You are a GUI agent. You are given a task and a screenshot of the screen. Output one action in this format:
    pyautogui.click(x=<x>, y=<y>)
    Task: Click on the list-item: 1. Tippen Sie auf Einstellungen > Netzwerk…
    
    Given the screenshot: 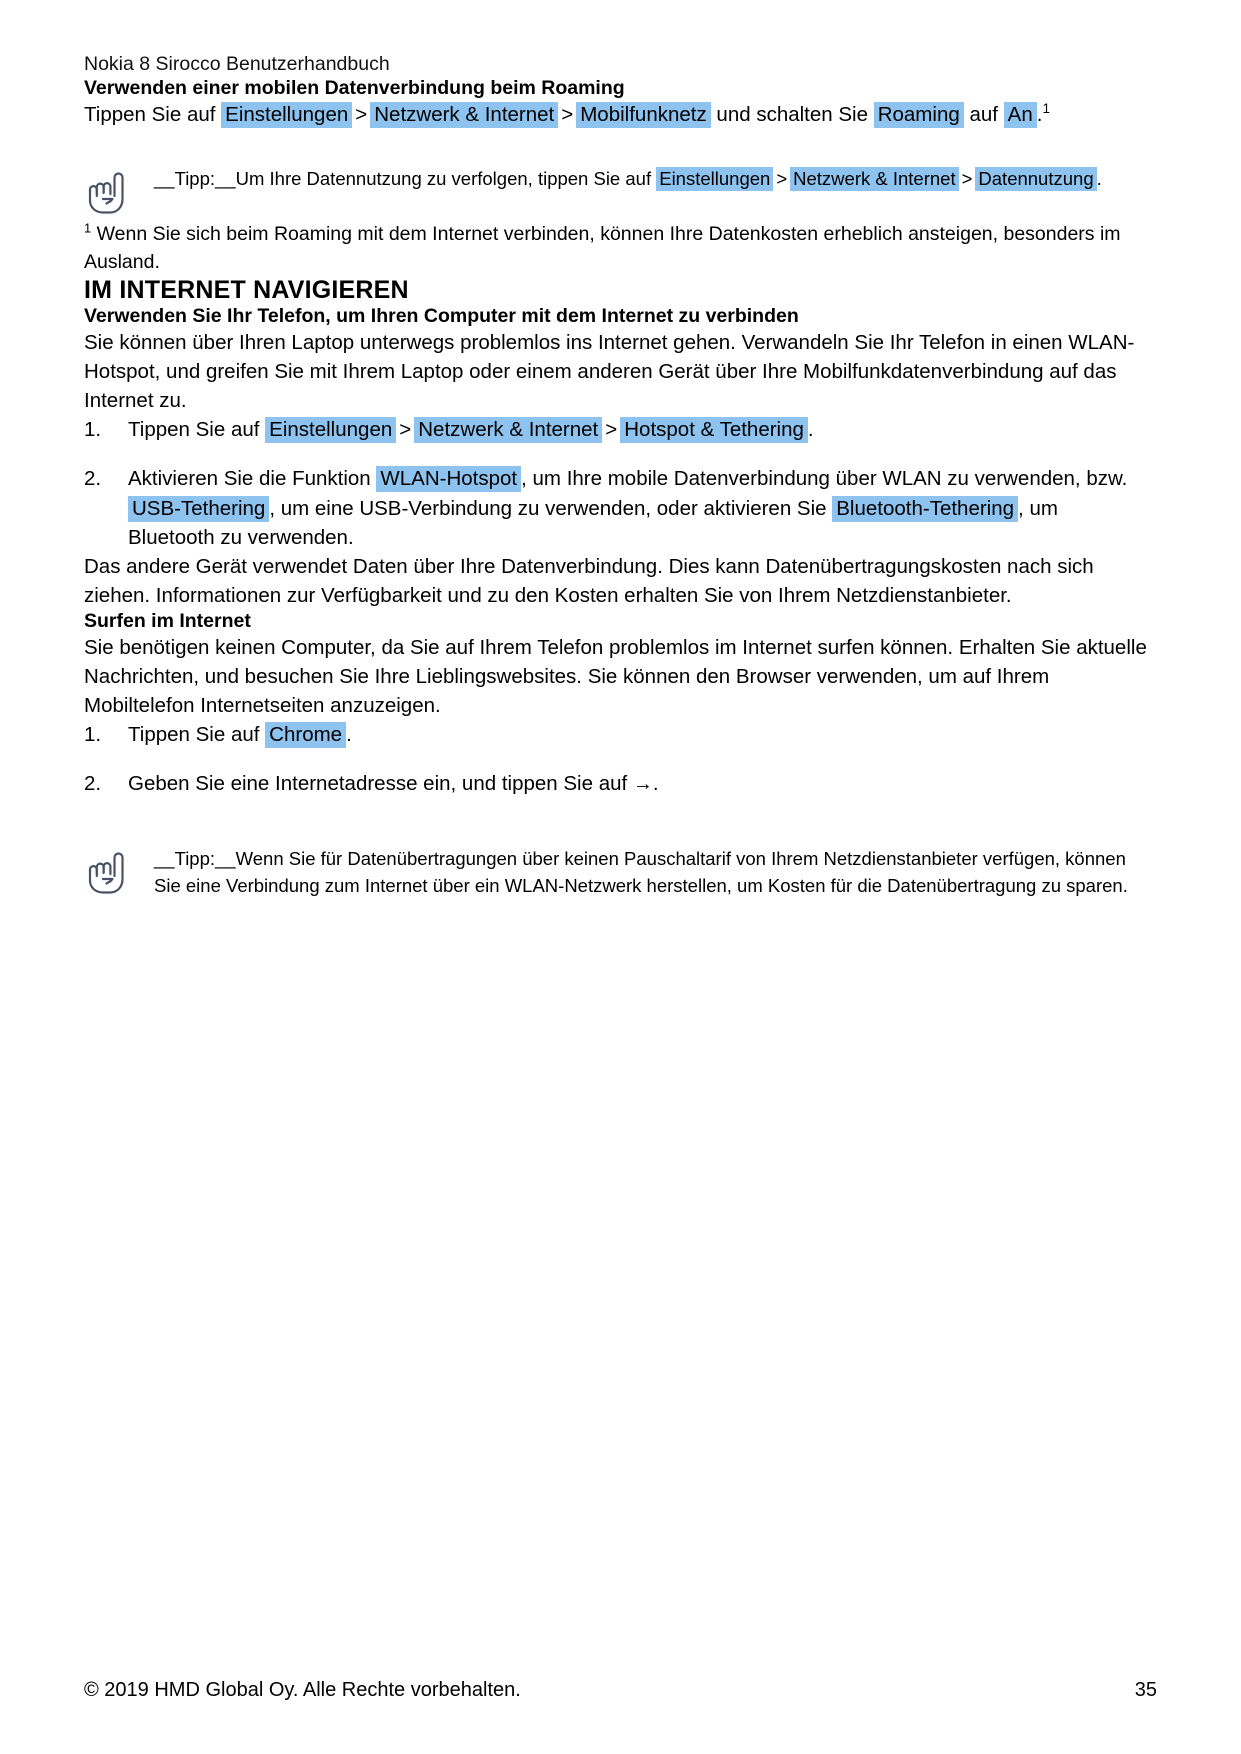 What is the action you would take?
    pyautogui.click(x=616, y=429)
    